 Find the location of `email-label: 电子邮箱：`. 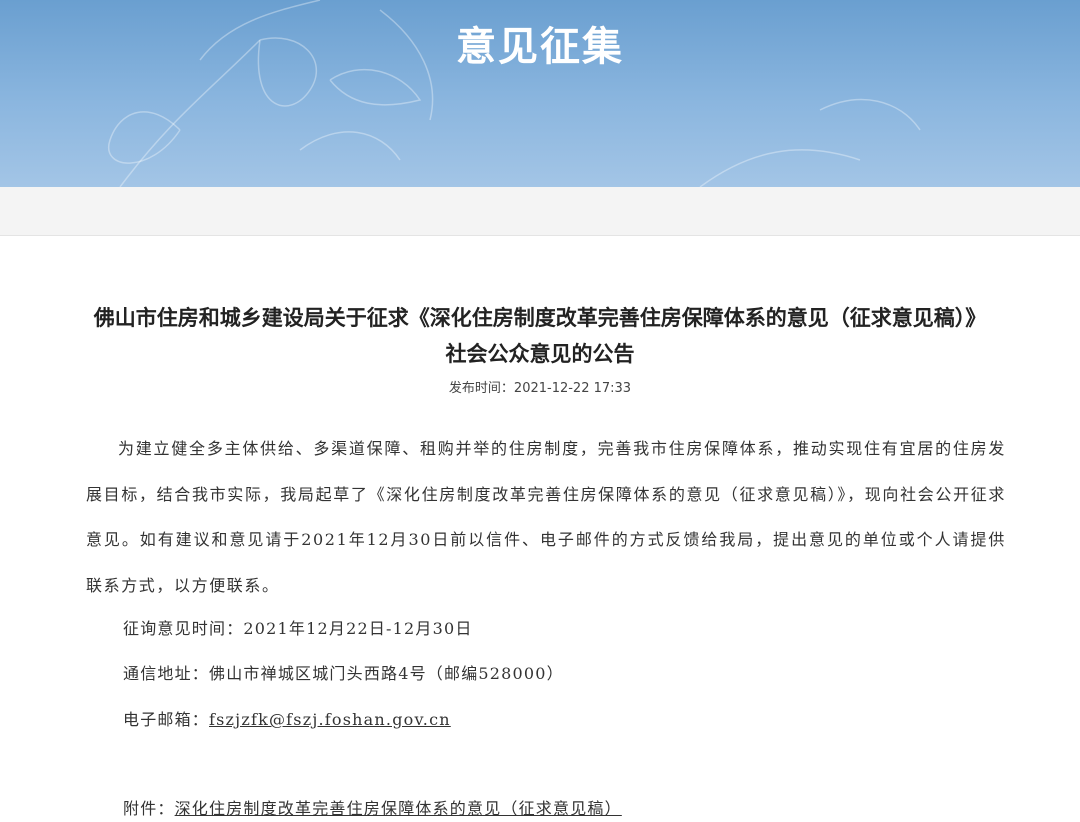

email-label: 电子邮箱： is located at coordinates (166, 719).